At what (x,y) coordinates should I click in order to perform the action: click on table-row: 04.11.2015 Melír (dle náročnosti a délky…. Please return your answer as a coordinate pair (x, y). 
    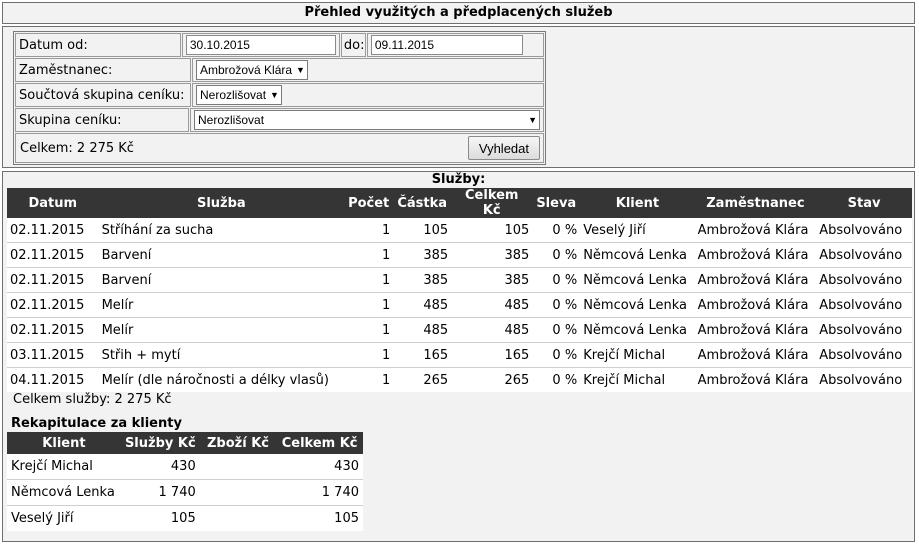
    Looking at the image, I should click on (459, 379).